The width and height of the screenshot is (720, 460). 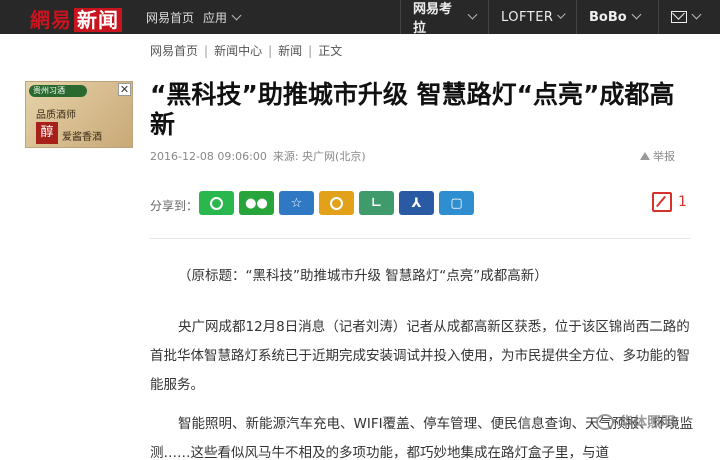 What do you see at coordinates (608, 17) in the screenshot?
I see `bobo-label: BoBo` at bounding box center [608, 17].